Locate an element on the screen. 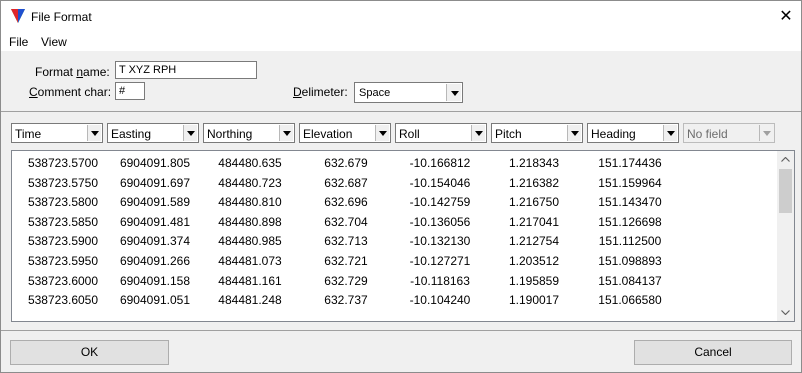  table-cell: 6904091.051 is located at coordinates (155, 300).